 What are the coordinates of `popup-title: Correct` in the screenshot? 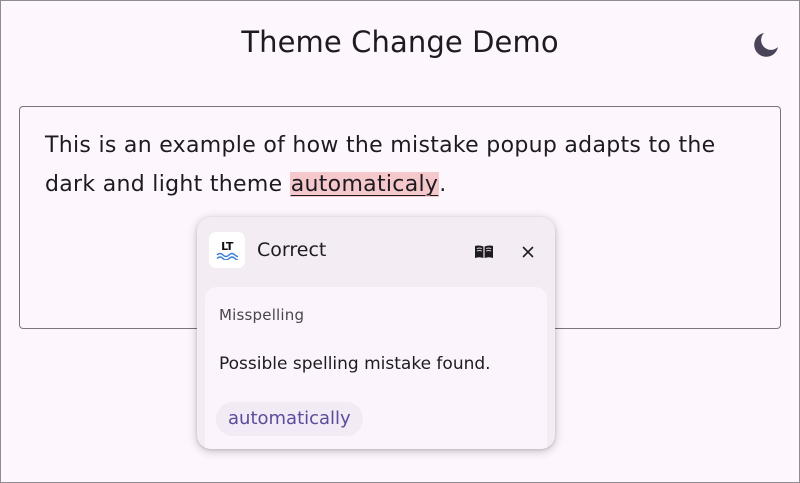 It's located at (292, 250).